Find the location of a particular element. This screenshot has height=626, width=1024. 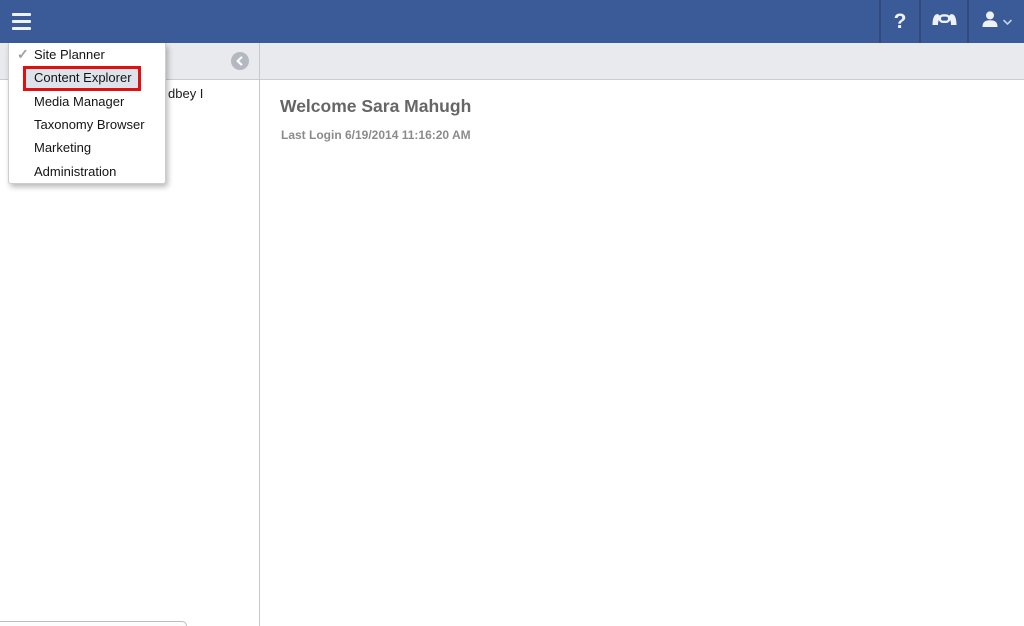

check-icon: ✓ is located at coordinates (23, 54).